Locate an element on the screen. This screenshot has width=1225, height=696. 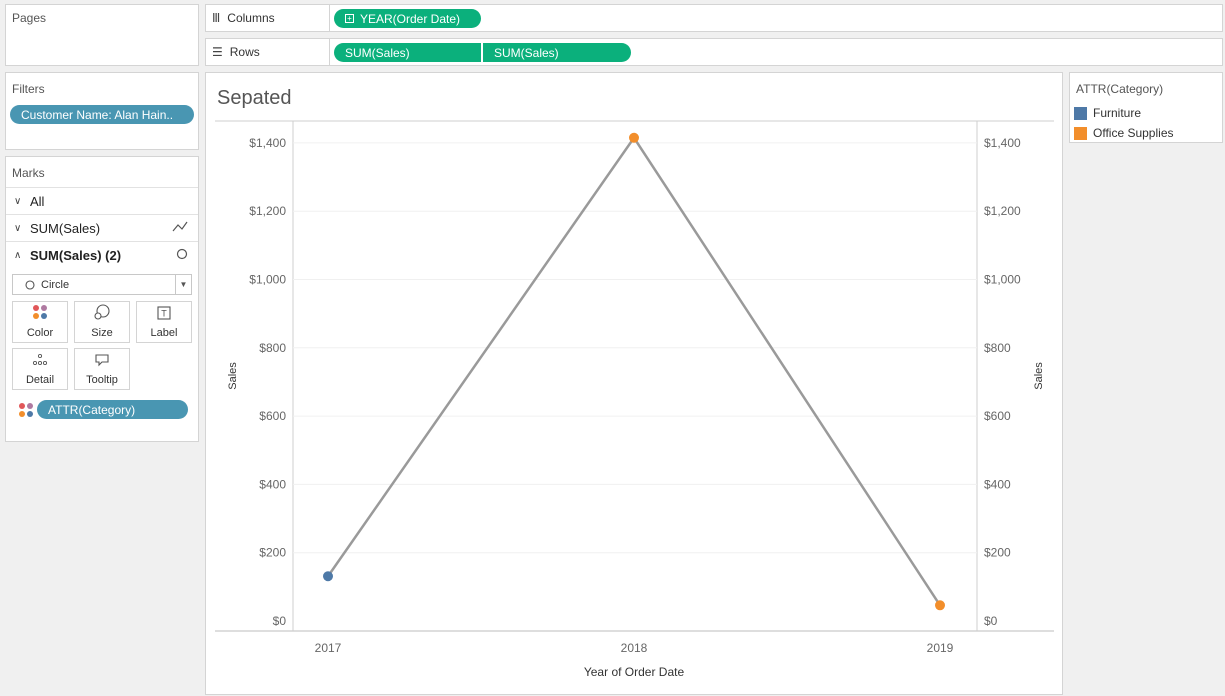
marks-card-sum-sales: ∨ SUM(Sales) is located at coordinates (102, 227).